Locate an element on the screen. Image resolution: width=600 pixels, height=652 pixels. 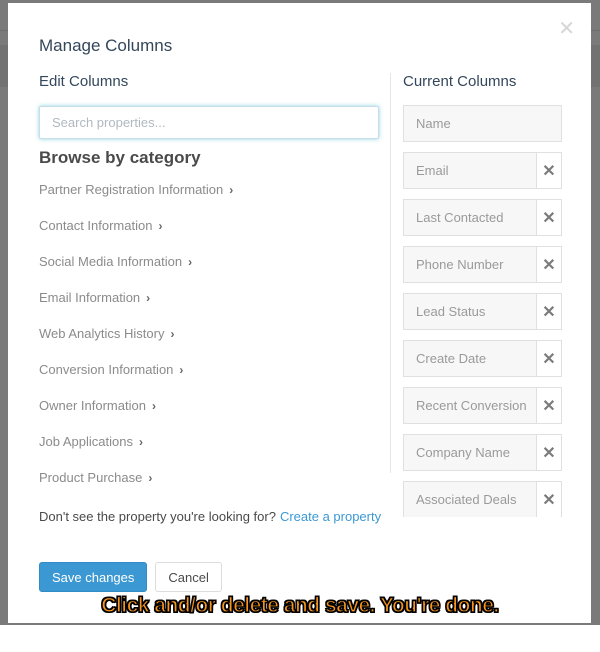
current-column-item: Phone Number ✕ is located at coordinates (482, 264).